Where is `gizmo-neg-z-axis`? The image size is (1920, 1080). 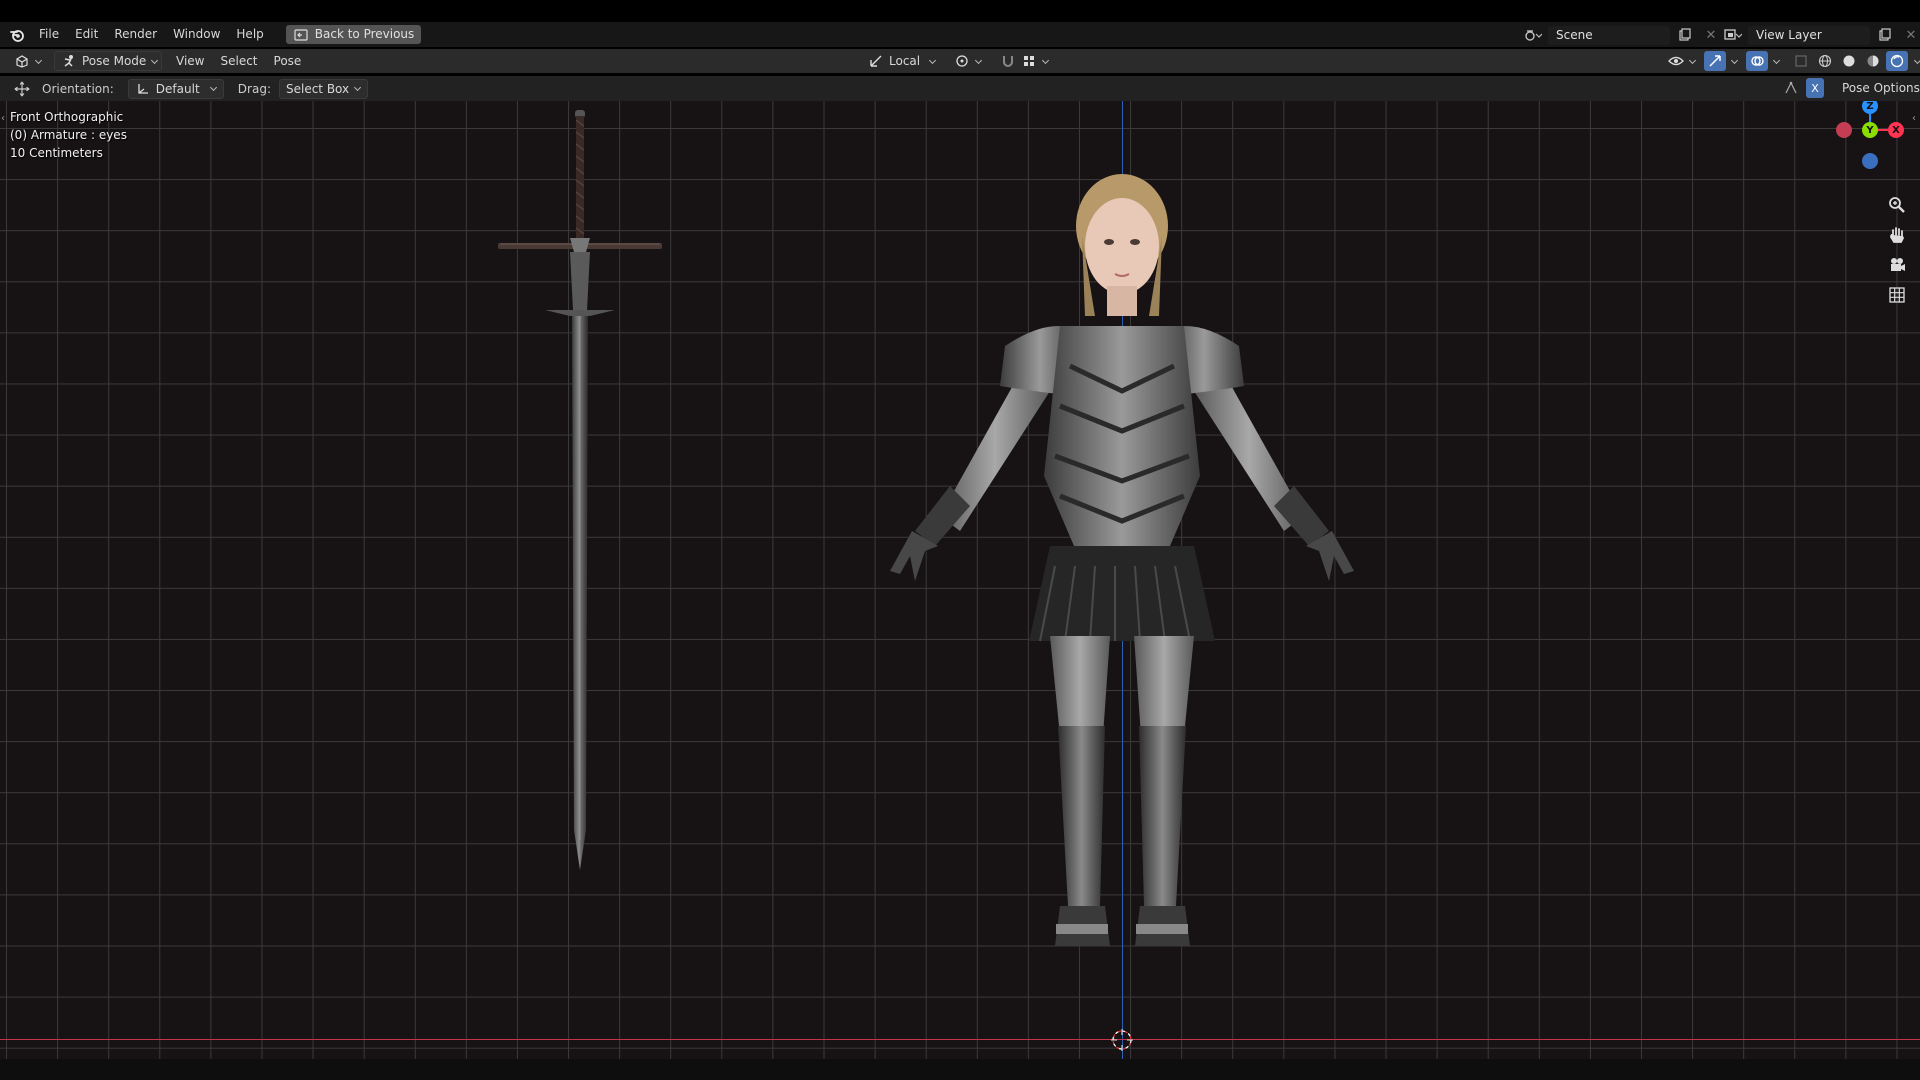 gizmo-neg-z-axis is located at coordinates (1870, 161).